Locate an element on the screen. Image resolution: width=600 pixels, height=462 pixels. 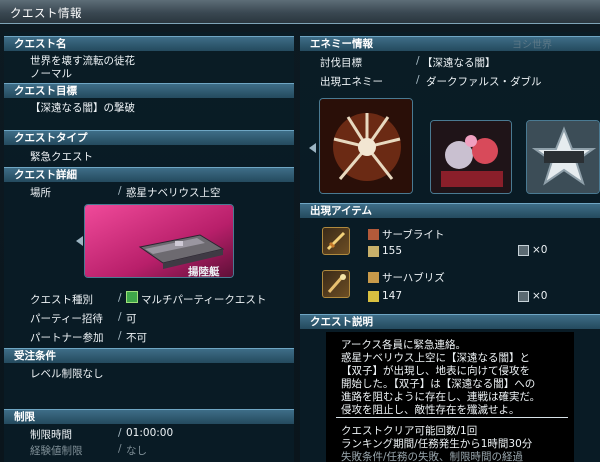
location-image-caption: 揚陸艇 is located at coordinates (204, 272).